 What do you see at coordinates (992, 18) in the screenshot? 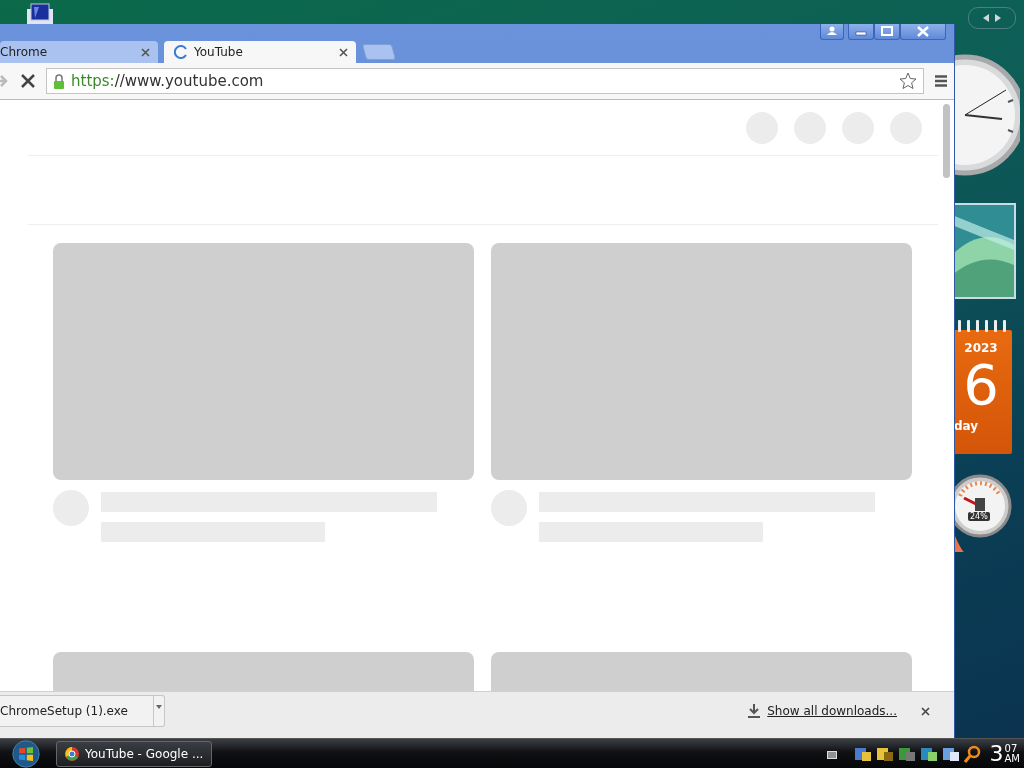
I see `gadget-navigation` at bounding box center [992, 18].